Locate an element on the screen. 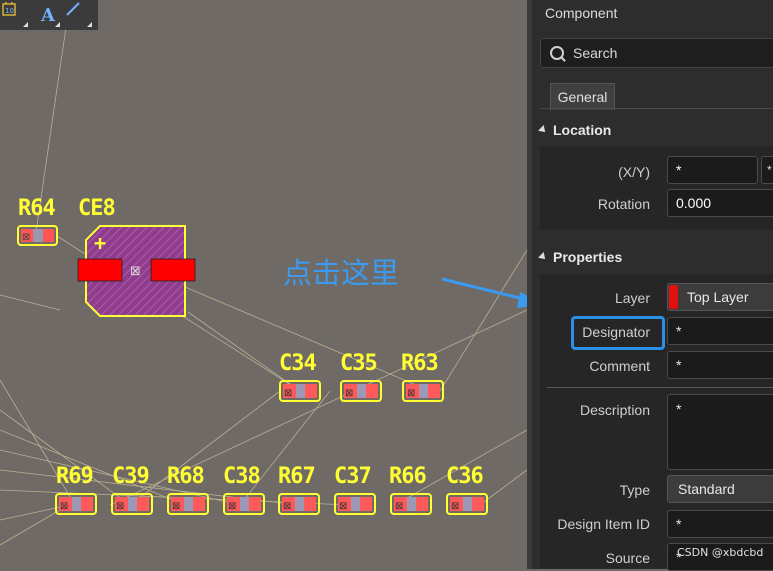  line-tool-icon is located at coordinates (80, 15).